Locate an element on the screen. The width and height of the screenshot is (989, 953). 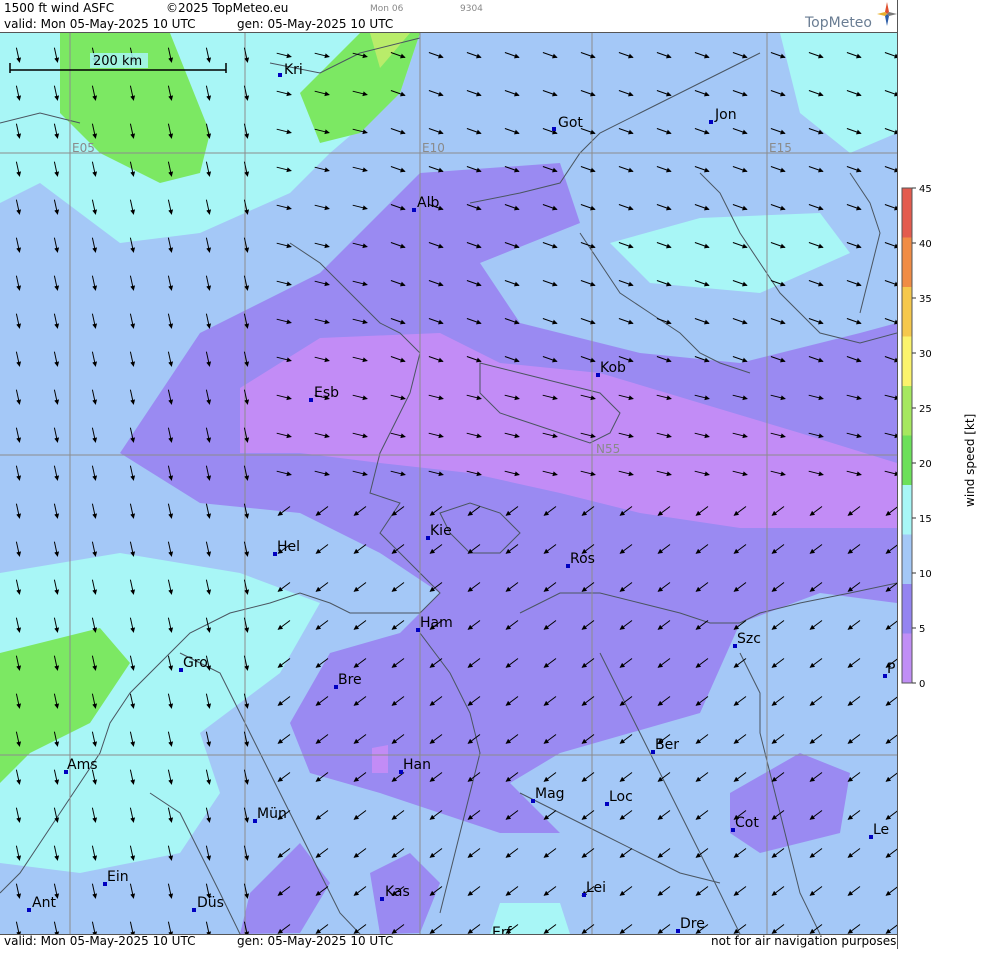
city-label-ams: Ams is located at coordinates (82, 765).